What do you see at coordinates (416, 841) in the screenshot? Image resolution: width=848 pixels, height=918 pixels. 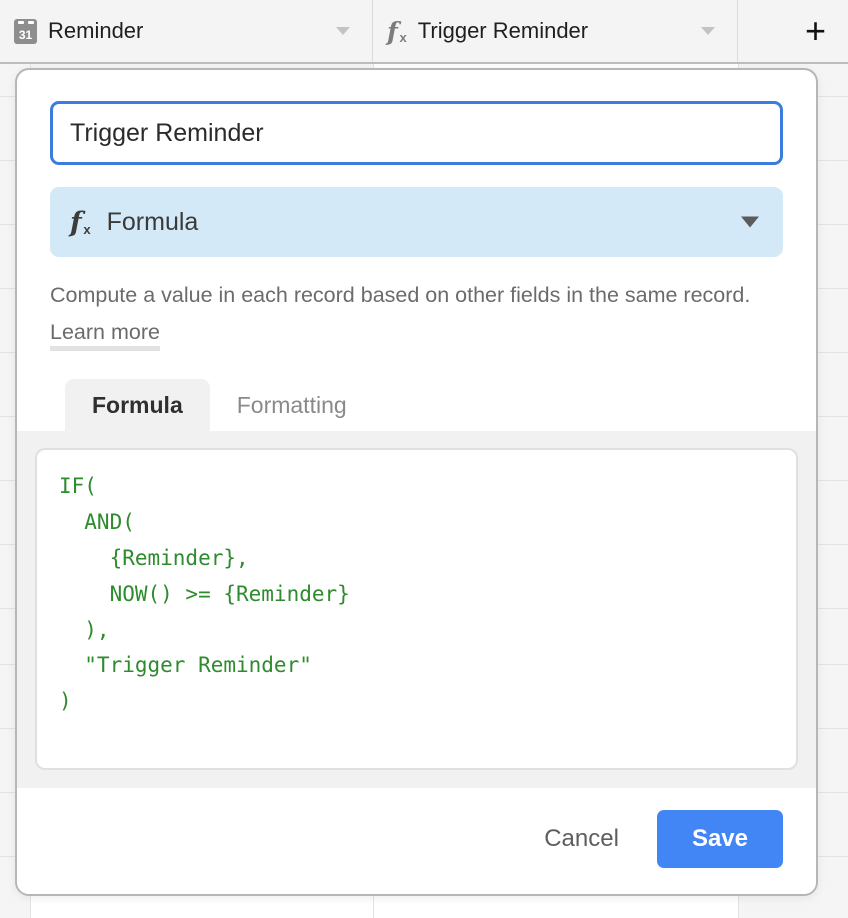 I see `dialog-footer: Cancel Save` at bounding box center [416, 841].